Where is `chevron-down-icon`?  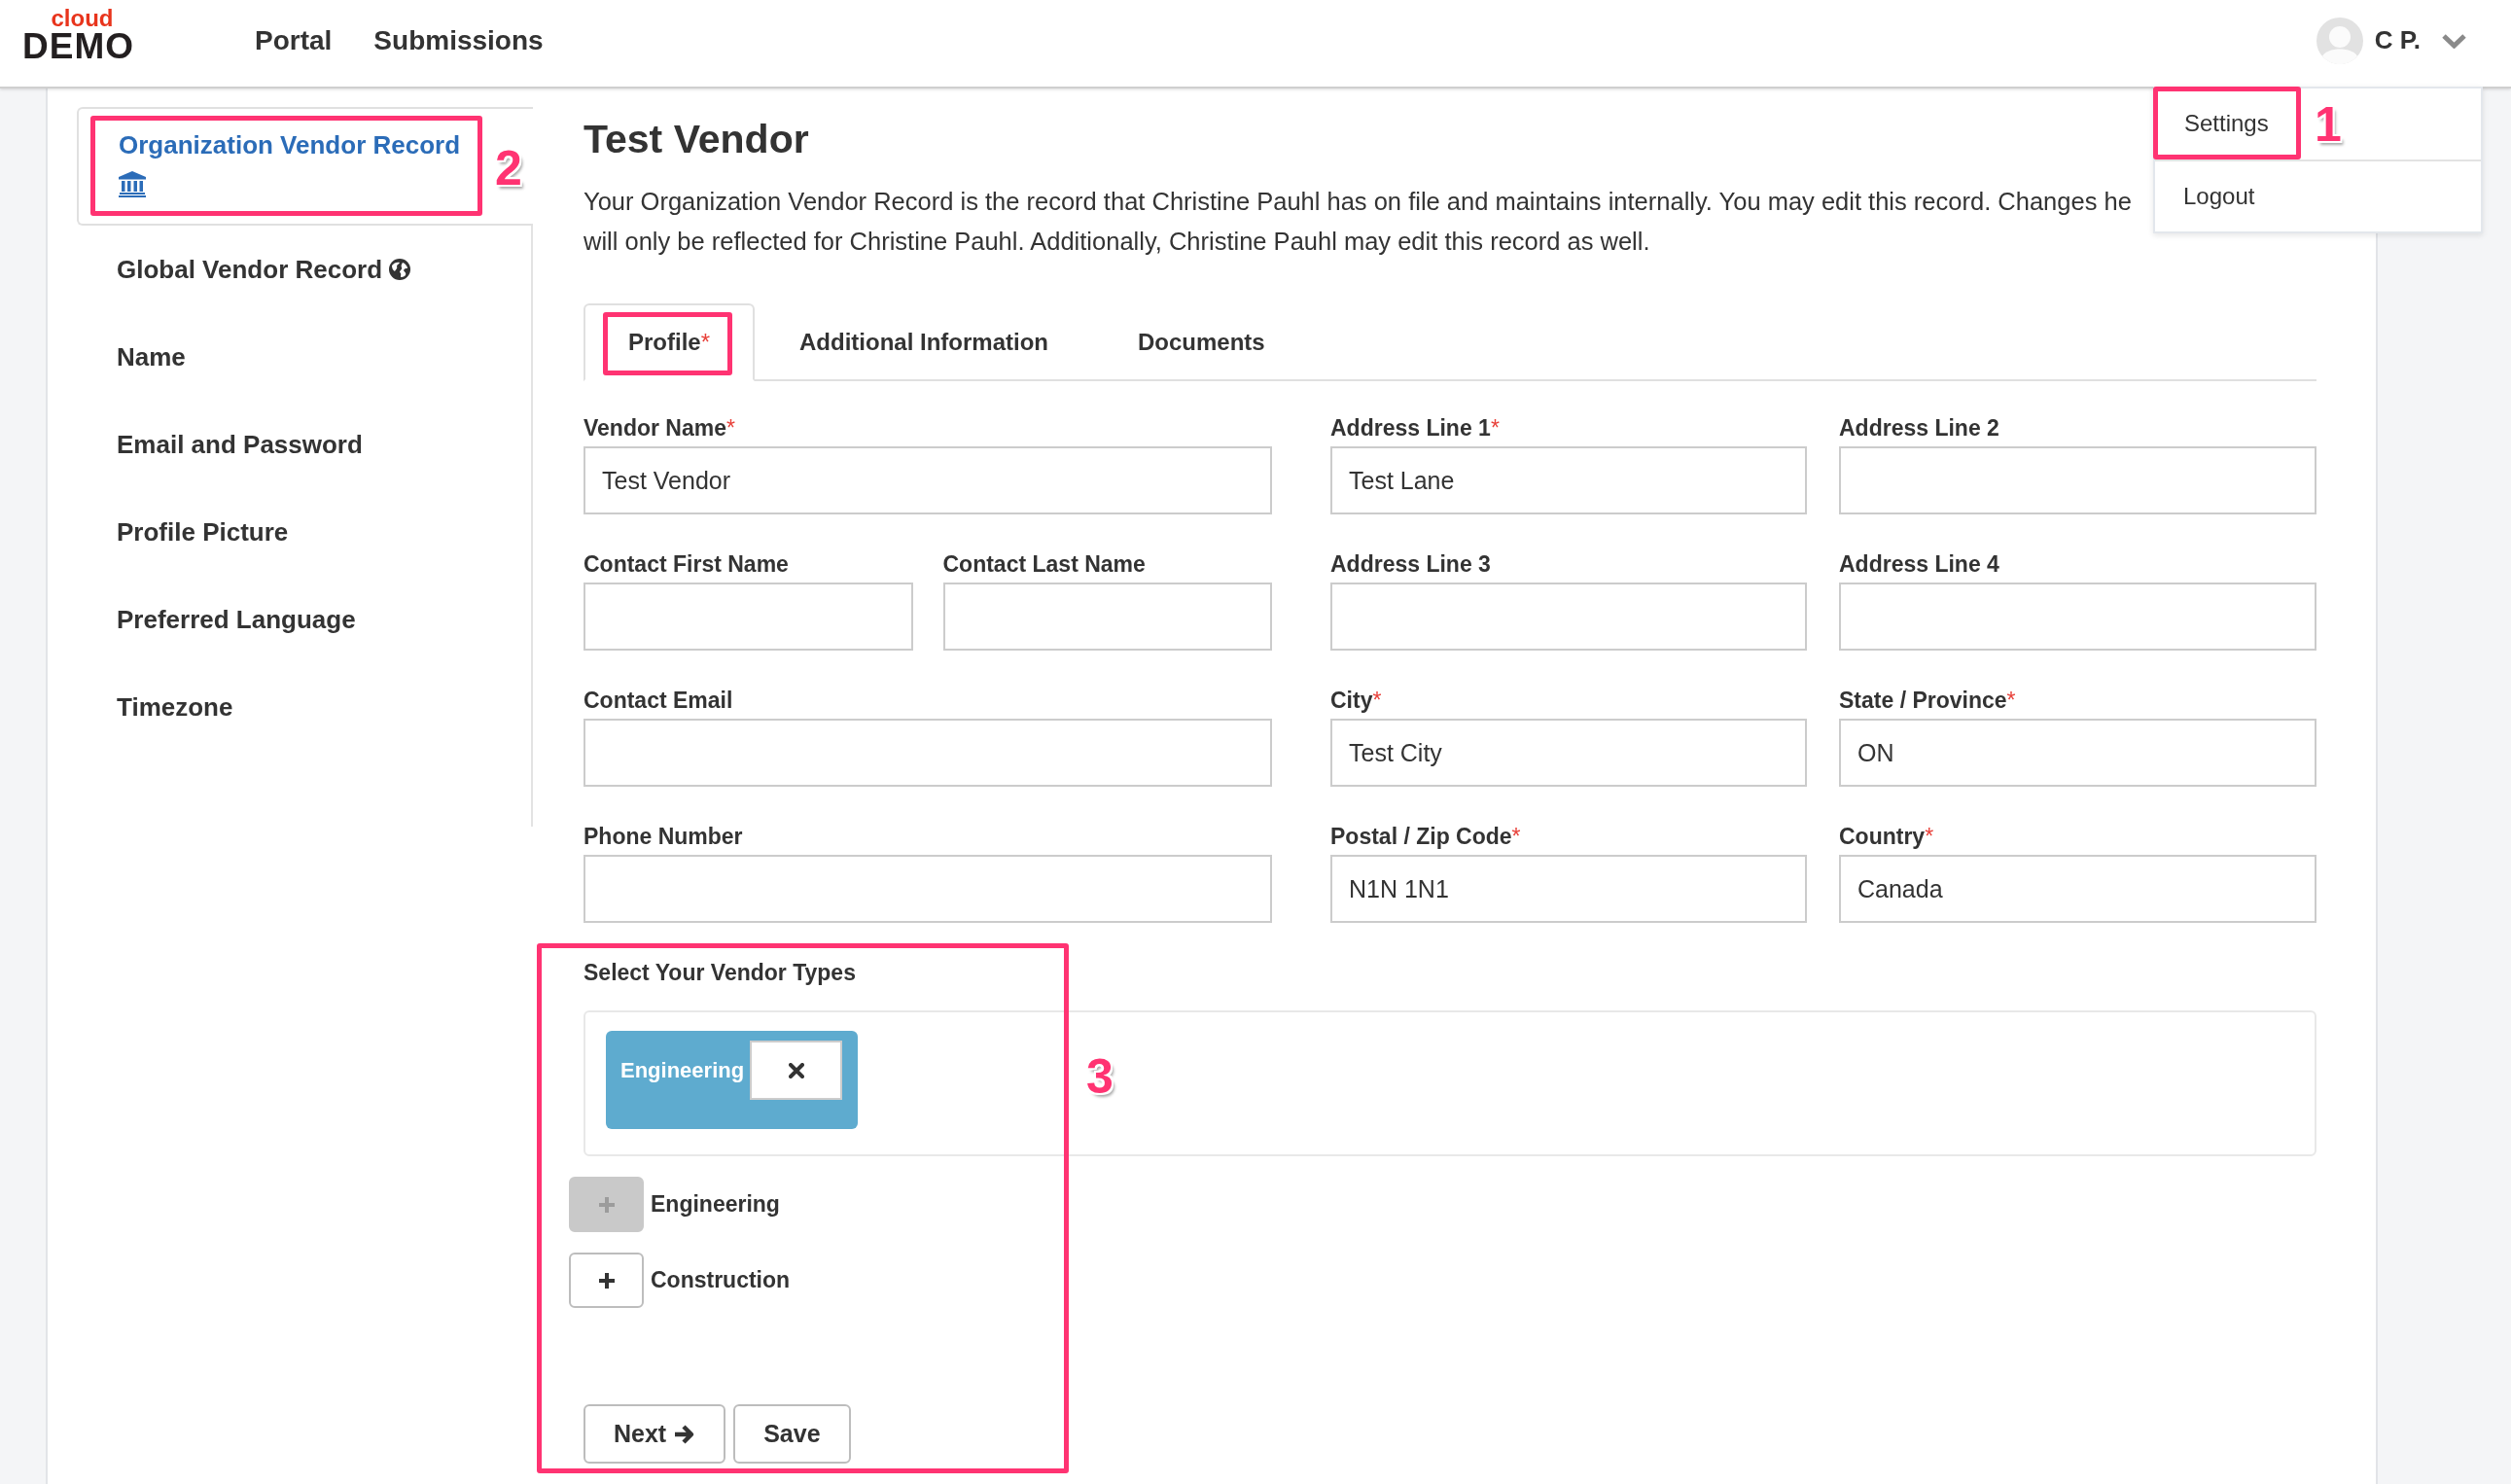
chevron-down-icon is located at coordinates (2454, 41).